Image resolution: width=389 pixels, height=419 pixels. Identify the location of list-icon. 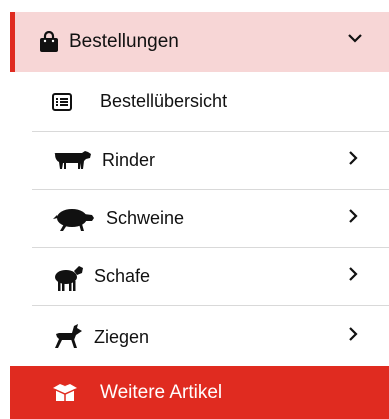
(62, 101).